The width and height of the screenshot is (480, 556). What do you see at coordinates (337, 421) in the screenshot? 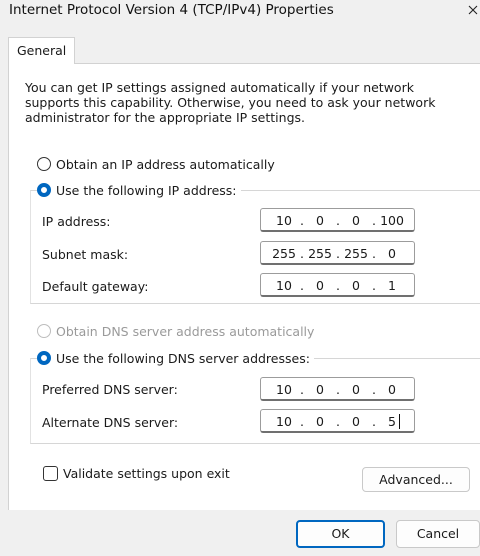
I see `alternate-dns-input: 10. 0. 0. 5` at bounding box center [337, 421].